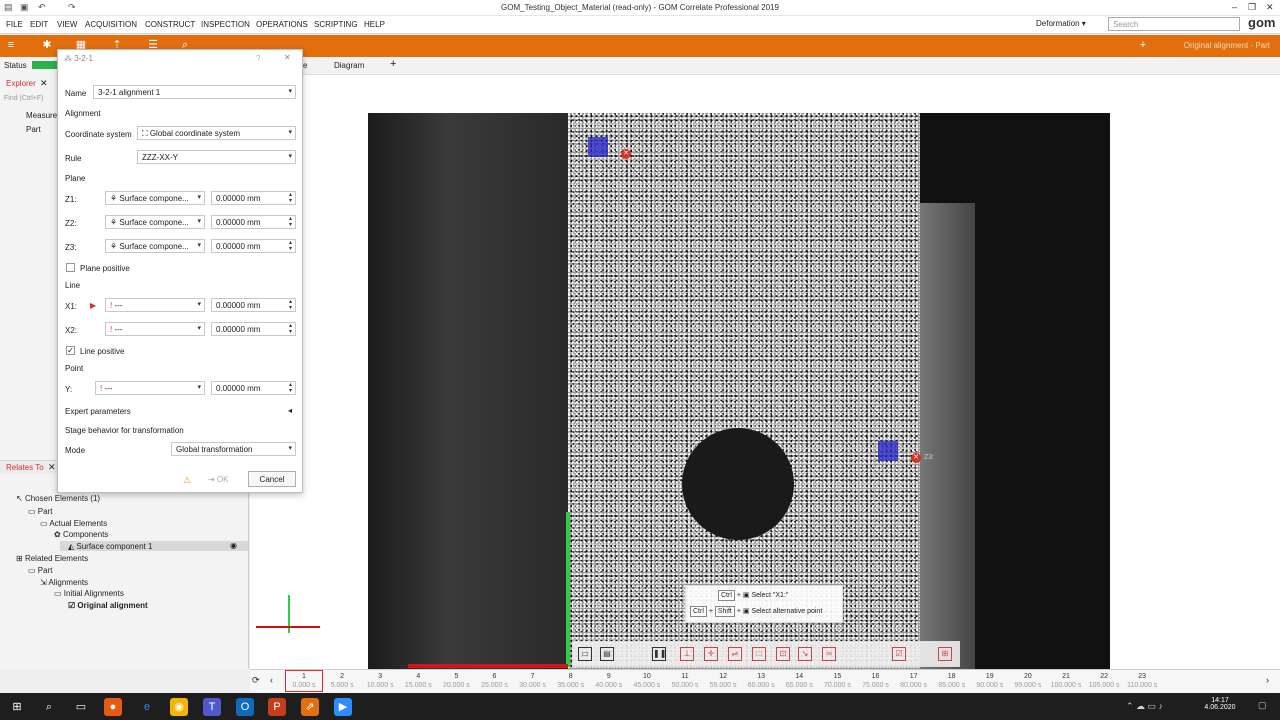  What do you see at coordinates (533, 681) in the screenshot?
I see `timeline-stage: 7 30.000 s` at bounding box center [533, 681].